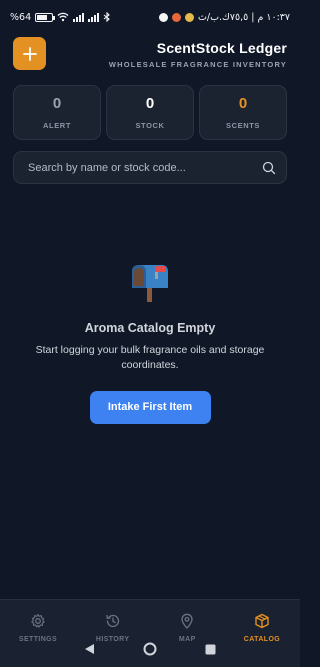  What do you see at coordinates (106, 17) in the screenshot?
I see `bluetooth-icon` at bounding box center [106, 17].